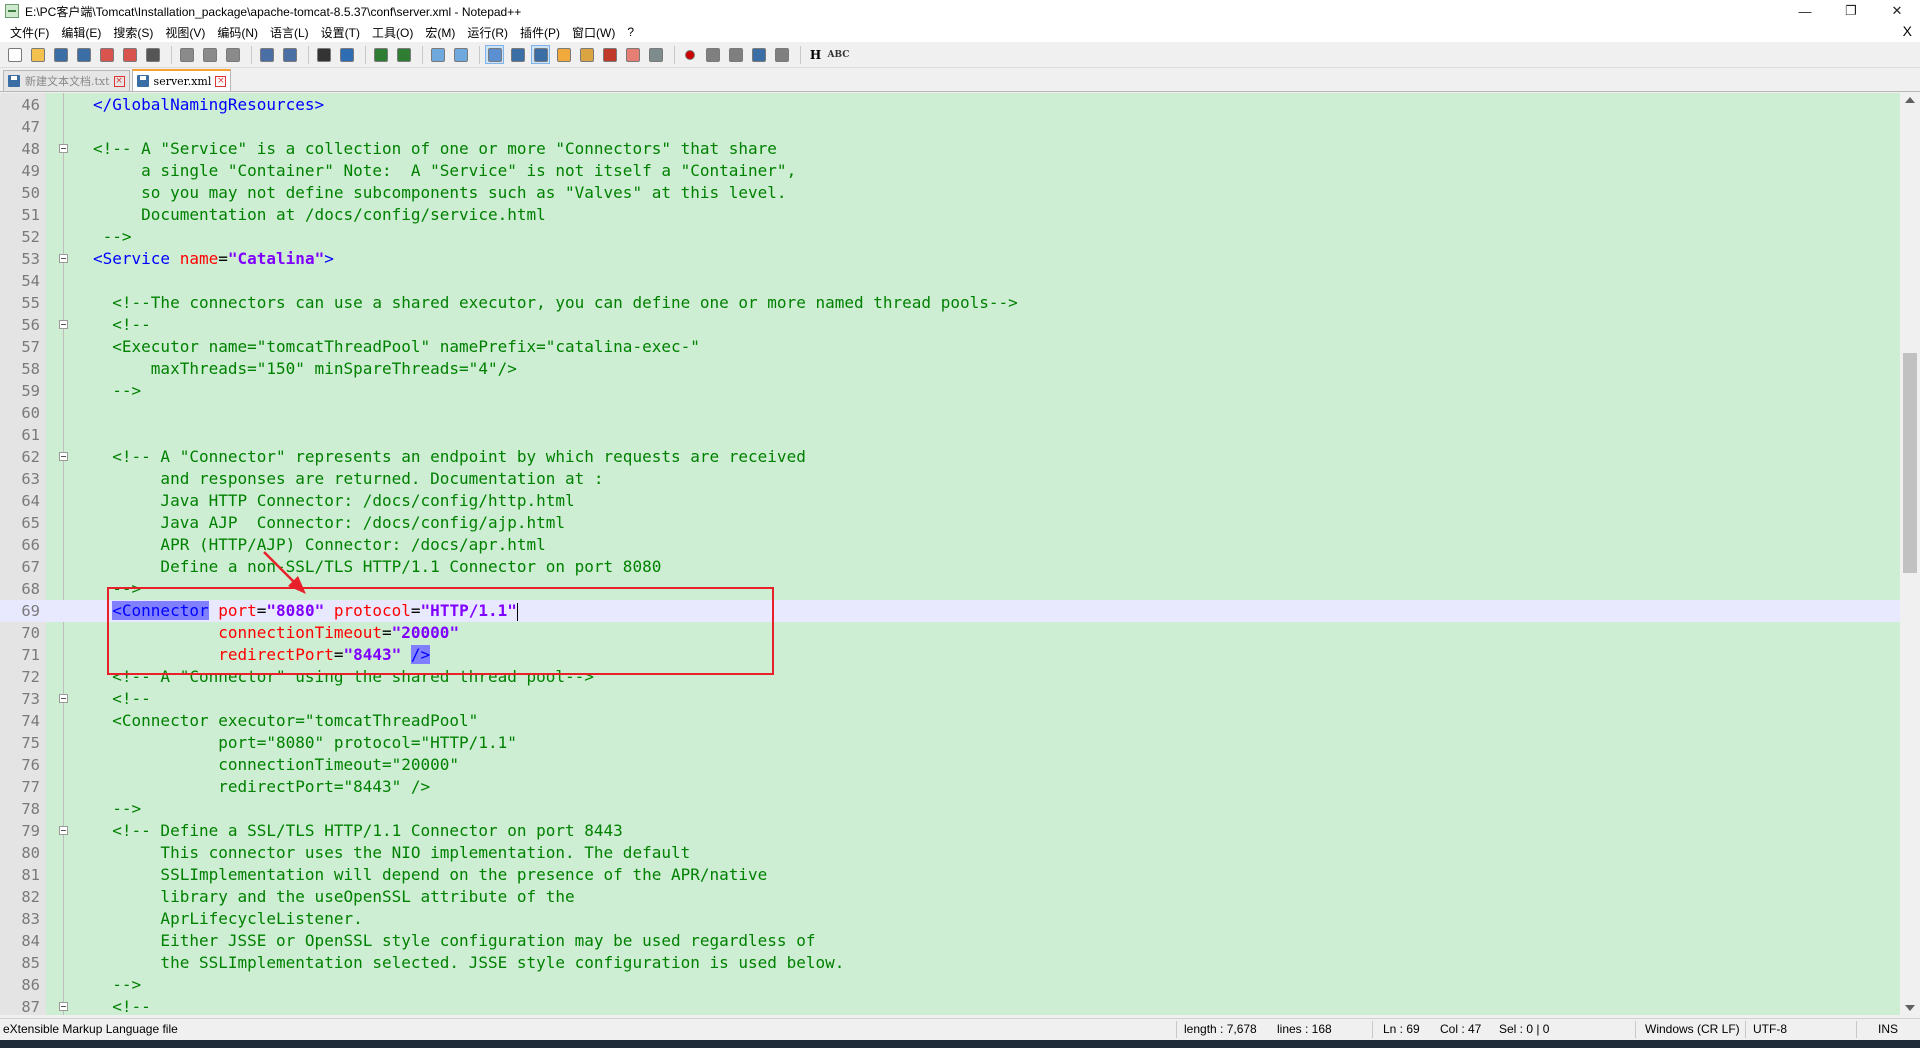 This screenshot has height=1048, width=1920. Describe the element at coordinates (380, 54) in the screenshot. I see `zoom-in-icon` at that location.